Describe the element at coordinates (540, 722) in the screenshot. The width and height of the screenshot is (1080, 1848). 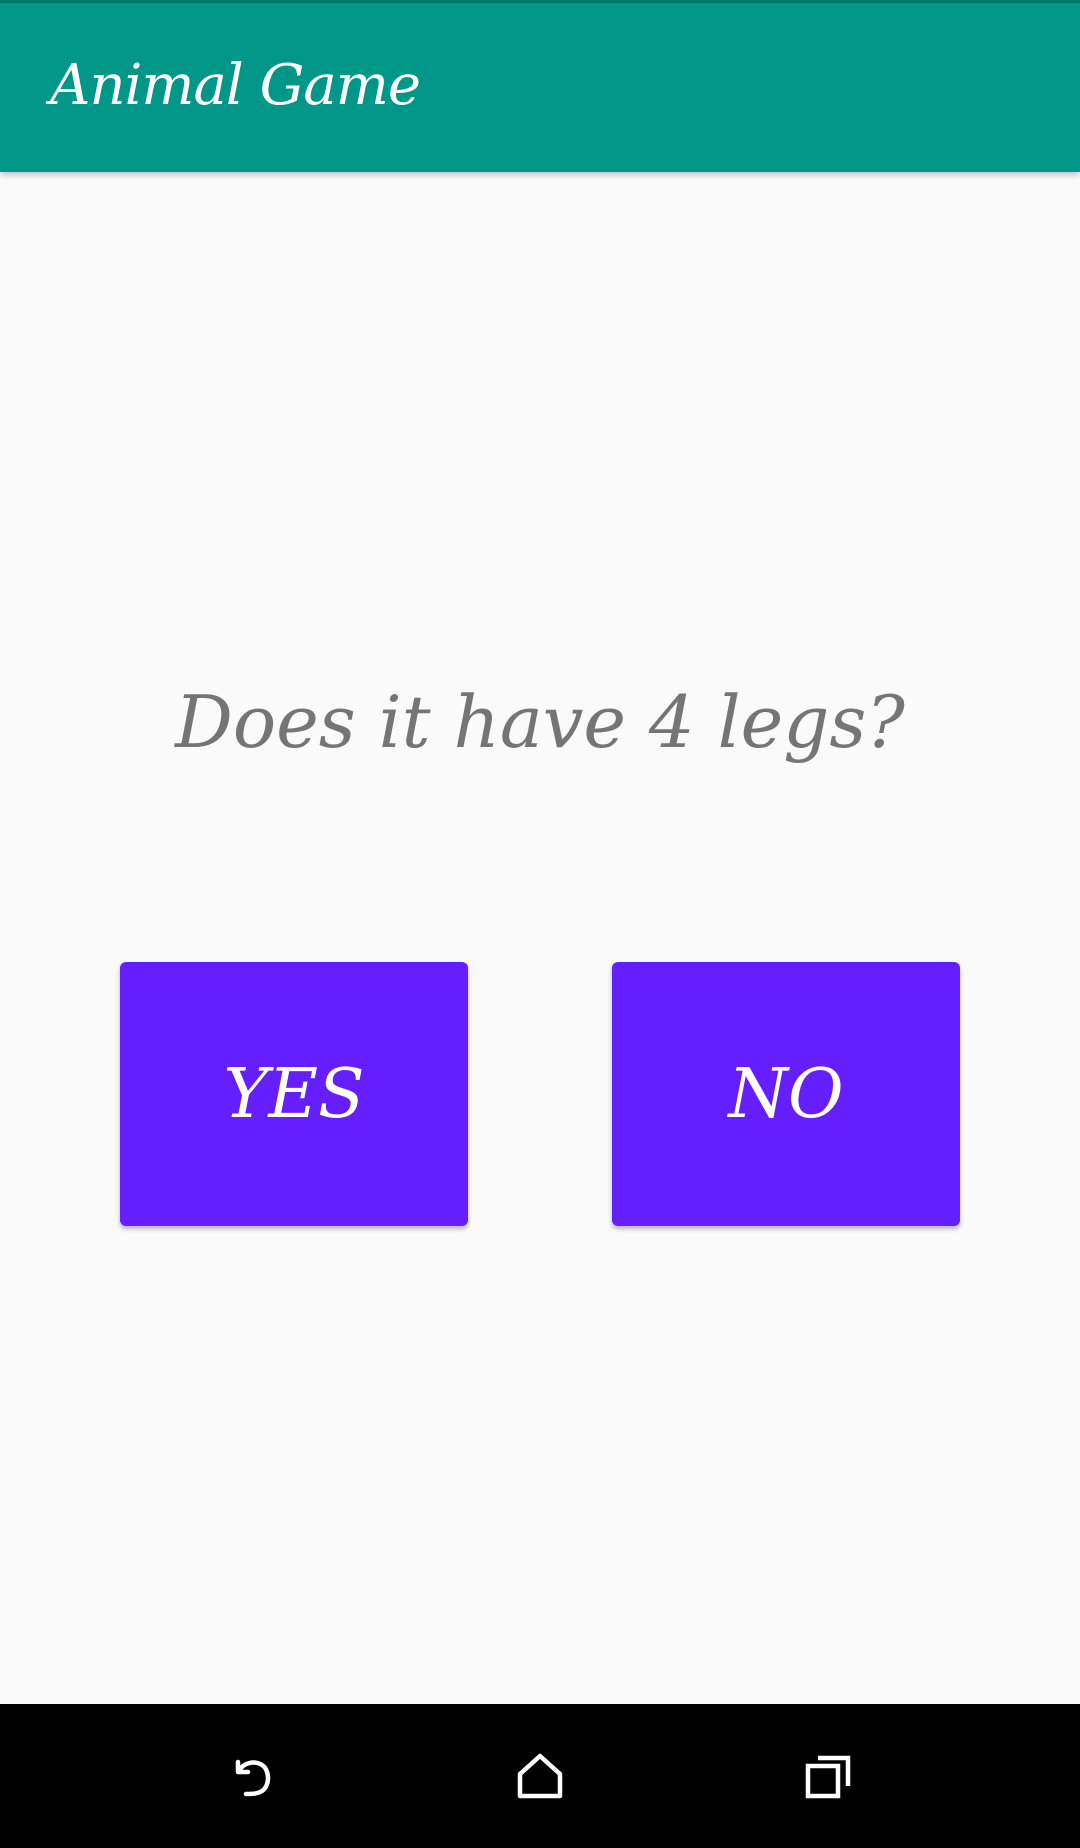
I see `question-text: Does it have 4 legs?` at that location.